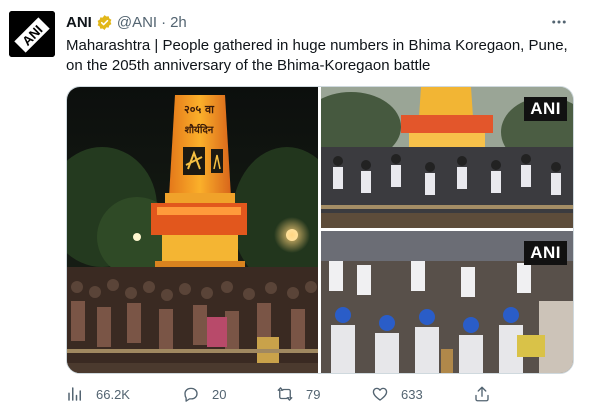 The height and width of the screenshot is (413, 601). What do you see at coordinates (137, 22) in the screenshot?
I see `author-handle: @ANI` at bounding box center [137, 22].